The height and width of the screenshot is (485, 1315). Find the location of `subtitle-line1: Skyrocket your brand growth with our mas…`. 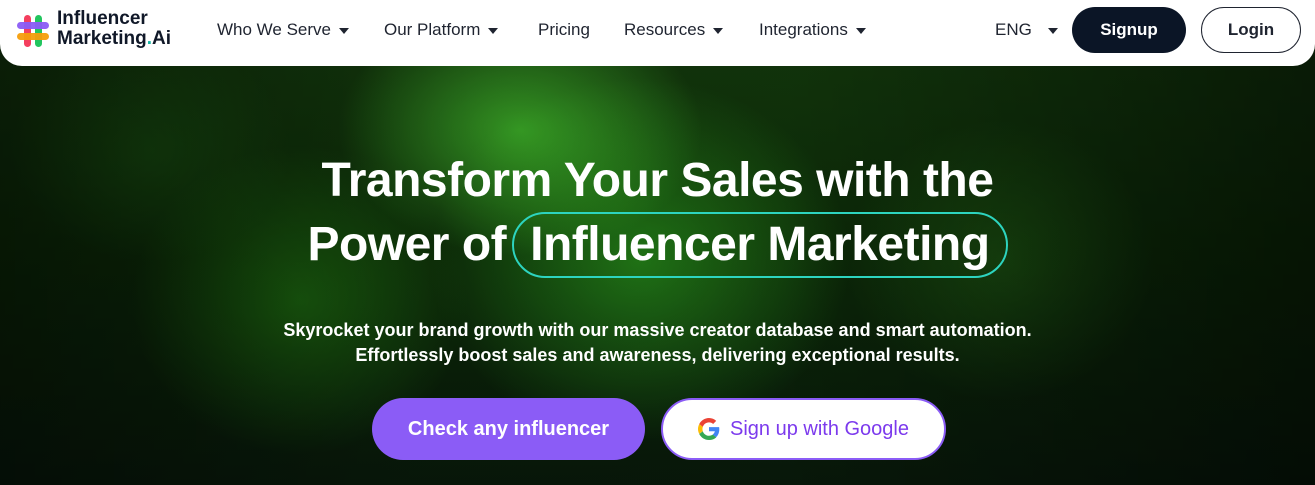

subtitle-line1: Skyrocket your brand growth with our mas… is located at coordinates (657, 330).